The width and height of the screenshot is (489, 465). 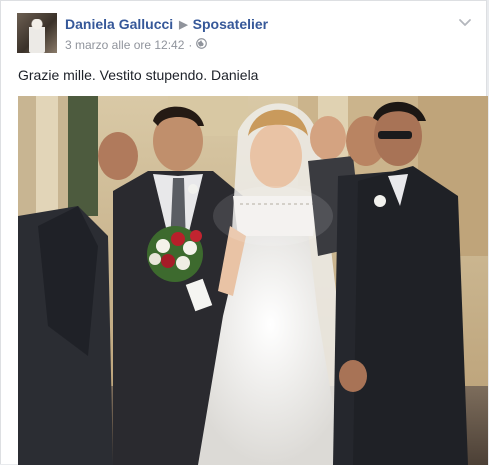 What do you see at coordinates (138, 75) in the screenshot?
I see `post-message: Grazie mille. Vestito stupendo. Daniela` at bounding box center [138, 75].